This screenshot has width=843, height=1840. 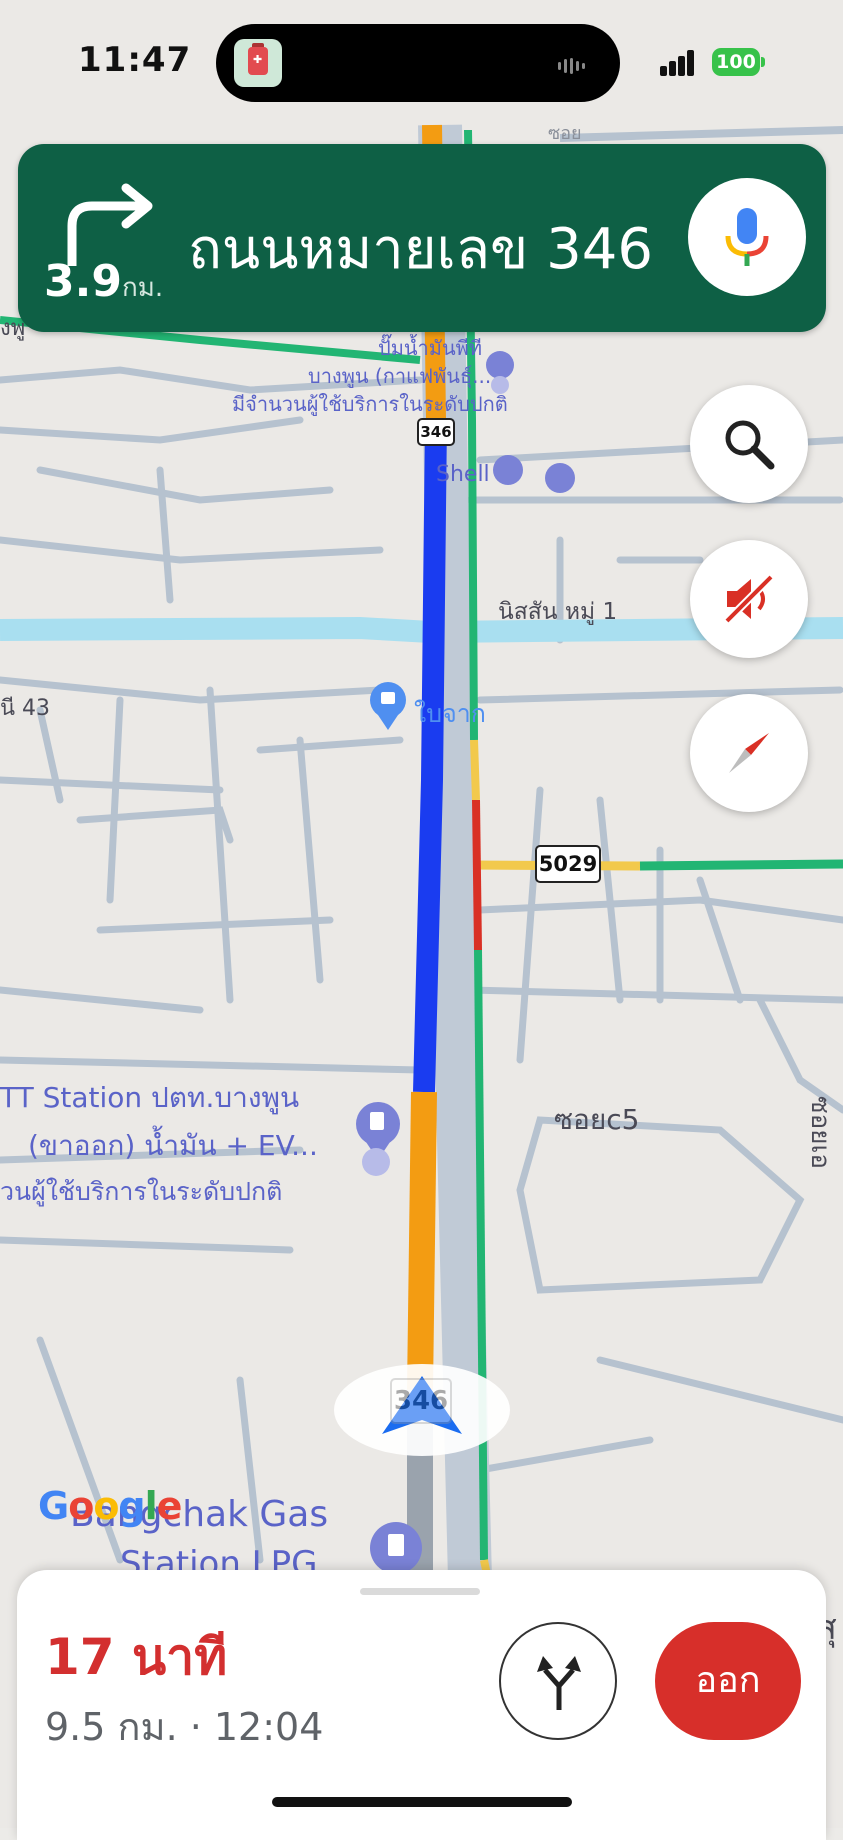 What do you see at coordinates (142, 288) in the screenshot?
I see `turn-distance-unit: กม.` at bounding box center [142, 288].